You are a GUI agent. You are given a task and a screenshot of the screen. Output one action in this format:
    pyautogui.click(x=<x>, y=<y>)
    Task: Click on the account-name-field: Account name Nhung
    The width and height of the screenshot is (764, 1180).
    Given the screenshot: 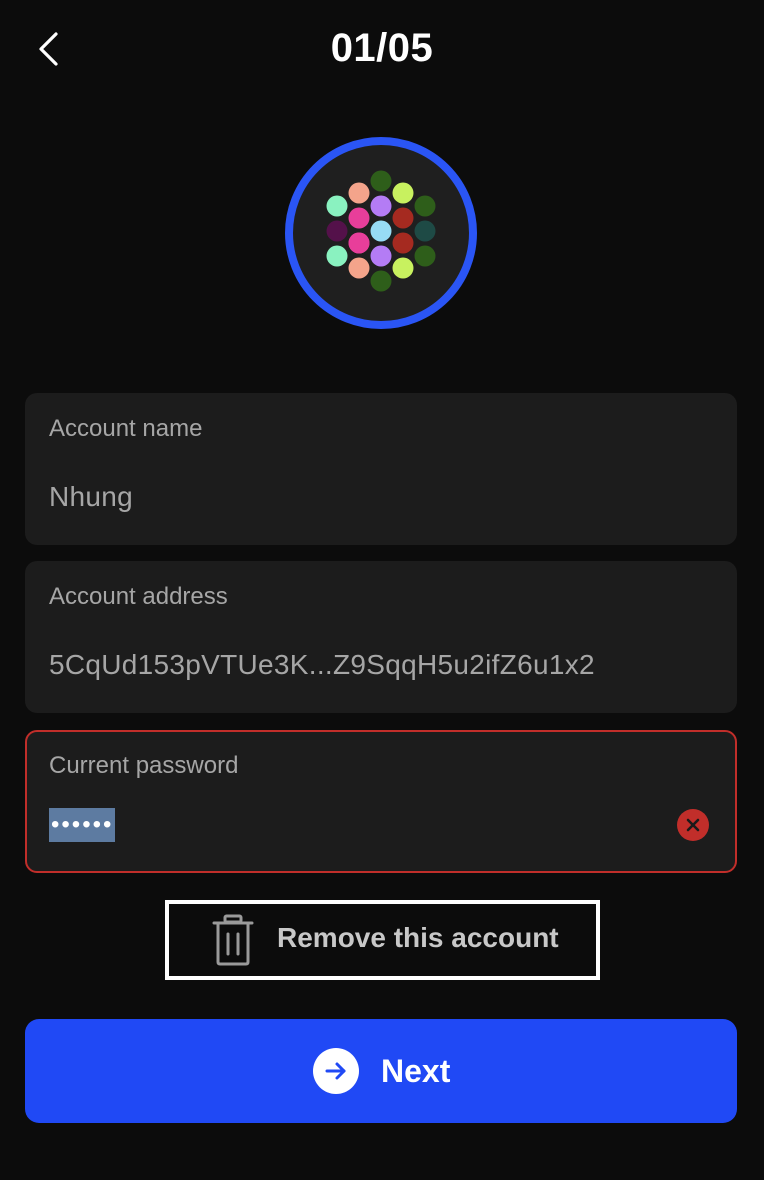 What is the action you would take?
    pyautogui.click(x=381, y=469)
    